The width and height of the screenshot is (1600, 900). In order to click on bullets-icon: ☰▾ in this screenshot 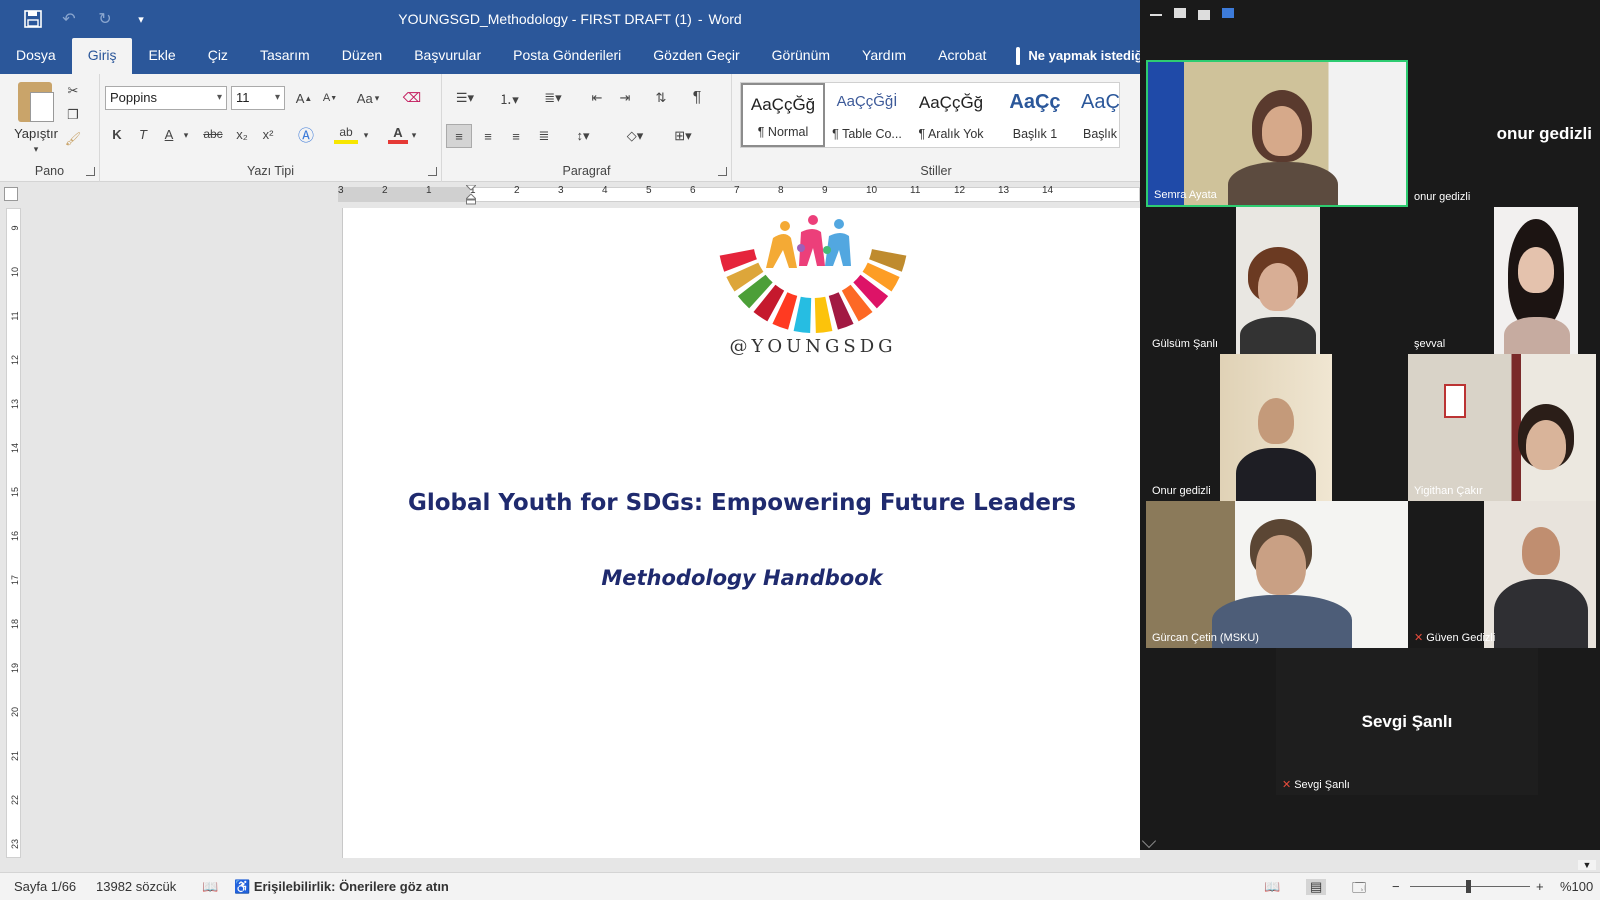, I will do `click(465, 98)`.